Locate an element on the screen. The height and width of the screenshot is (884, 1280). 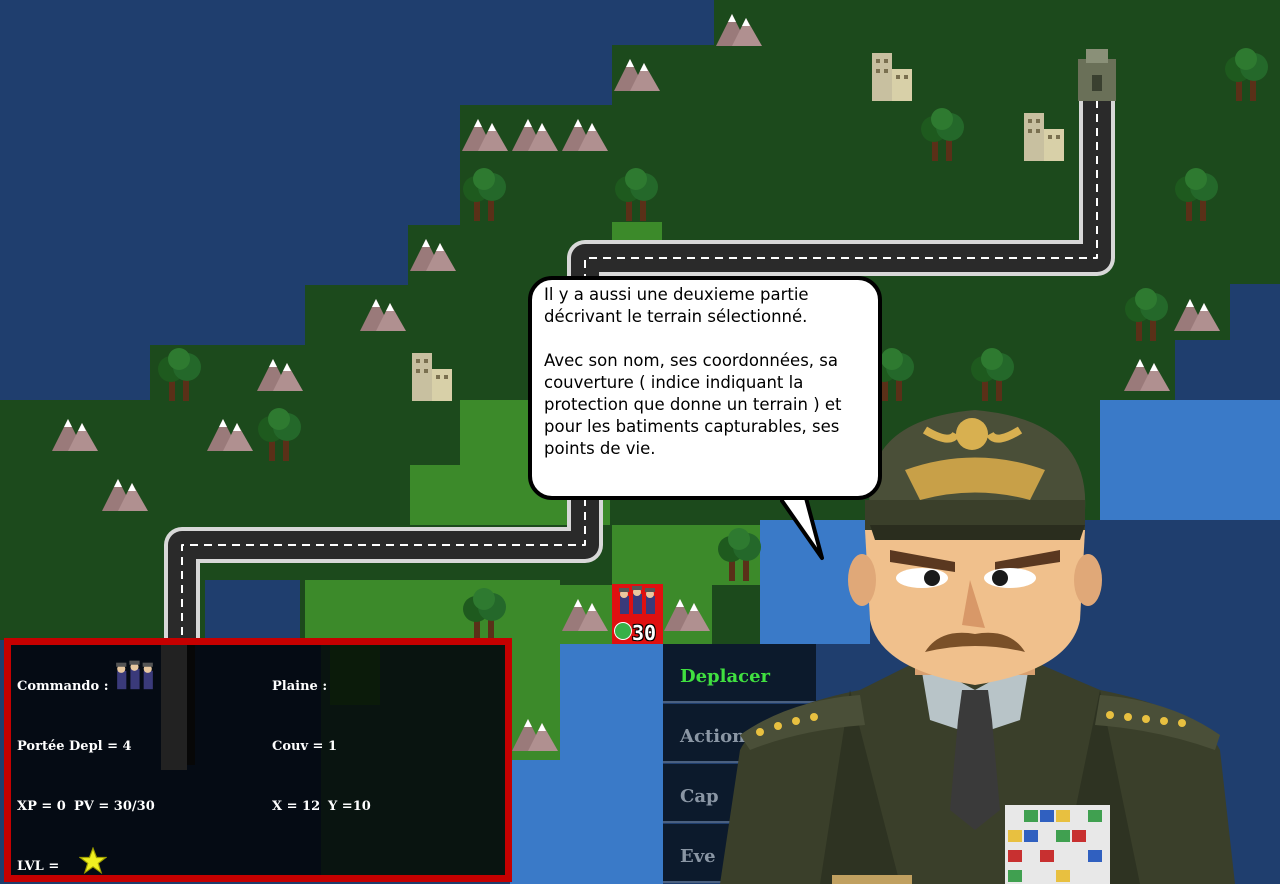
unit-name-label: Commando : is located at coordinates (63, 686).